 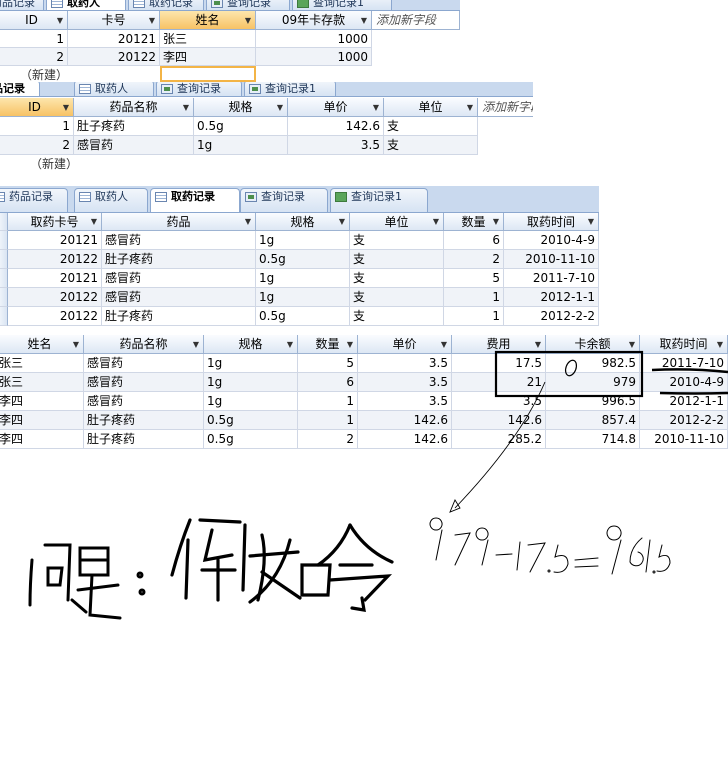 What do you see at coordinates (571, 368) in the screenshot?
I see `annotation-circle` at bounding box center [571, 368].